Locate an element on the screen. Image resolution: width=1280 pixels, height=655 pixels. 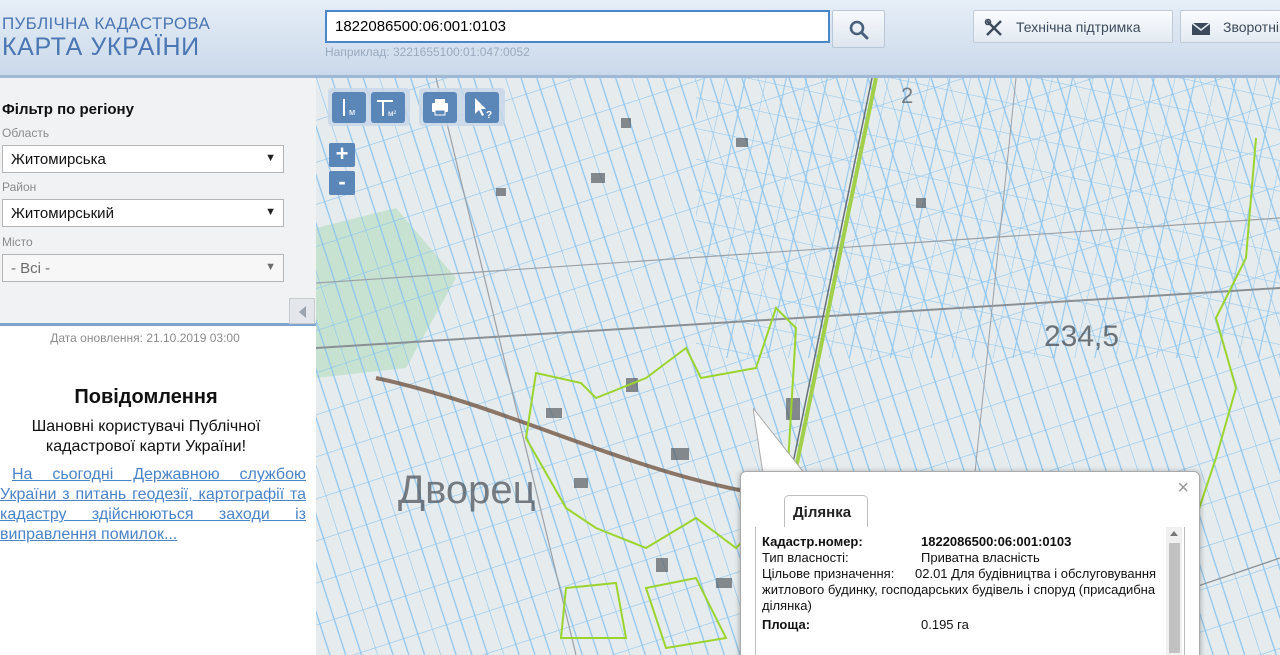
svg-text: м is located at coordinates (352, 112).